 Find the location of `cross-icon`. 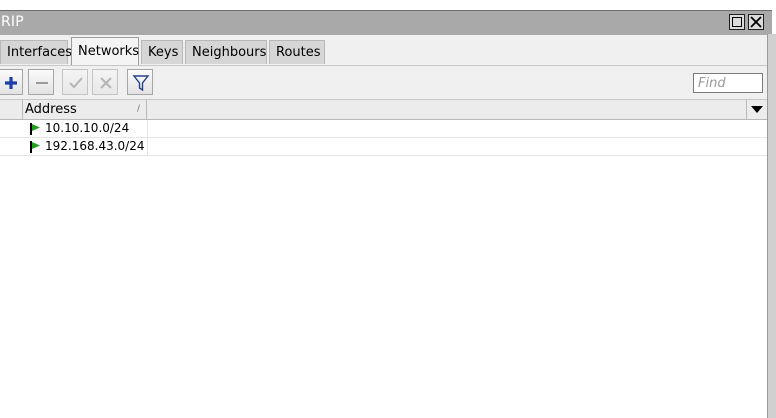

cross-icon is located at coordinates (106, 83).